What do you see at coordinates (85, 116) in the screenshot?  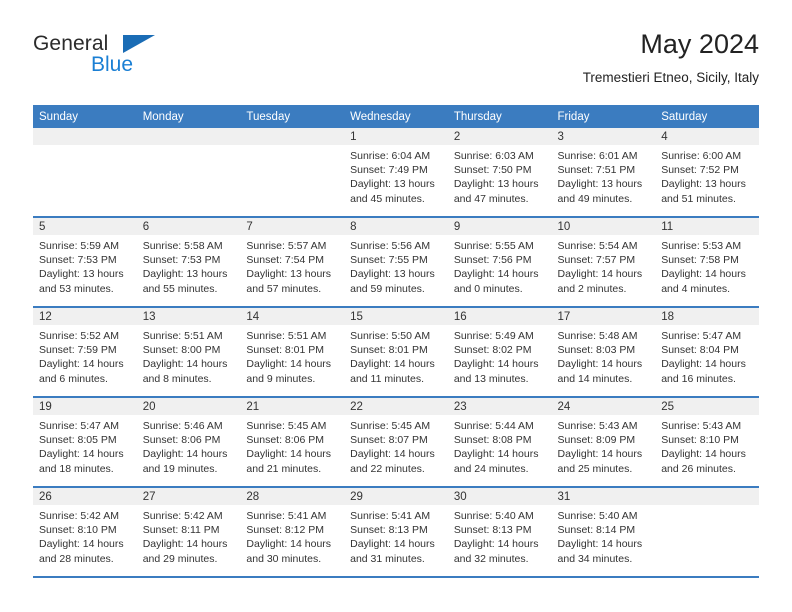 I see `weekday-header-sunday: Sunday` at bounding box center [85, 116].